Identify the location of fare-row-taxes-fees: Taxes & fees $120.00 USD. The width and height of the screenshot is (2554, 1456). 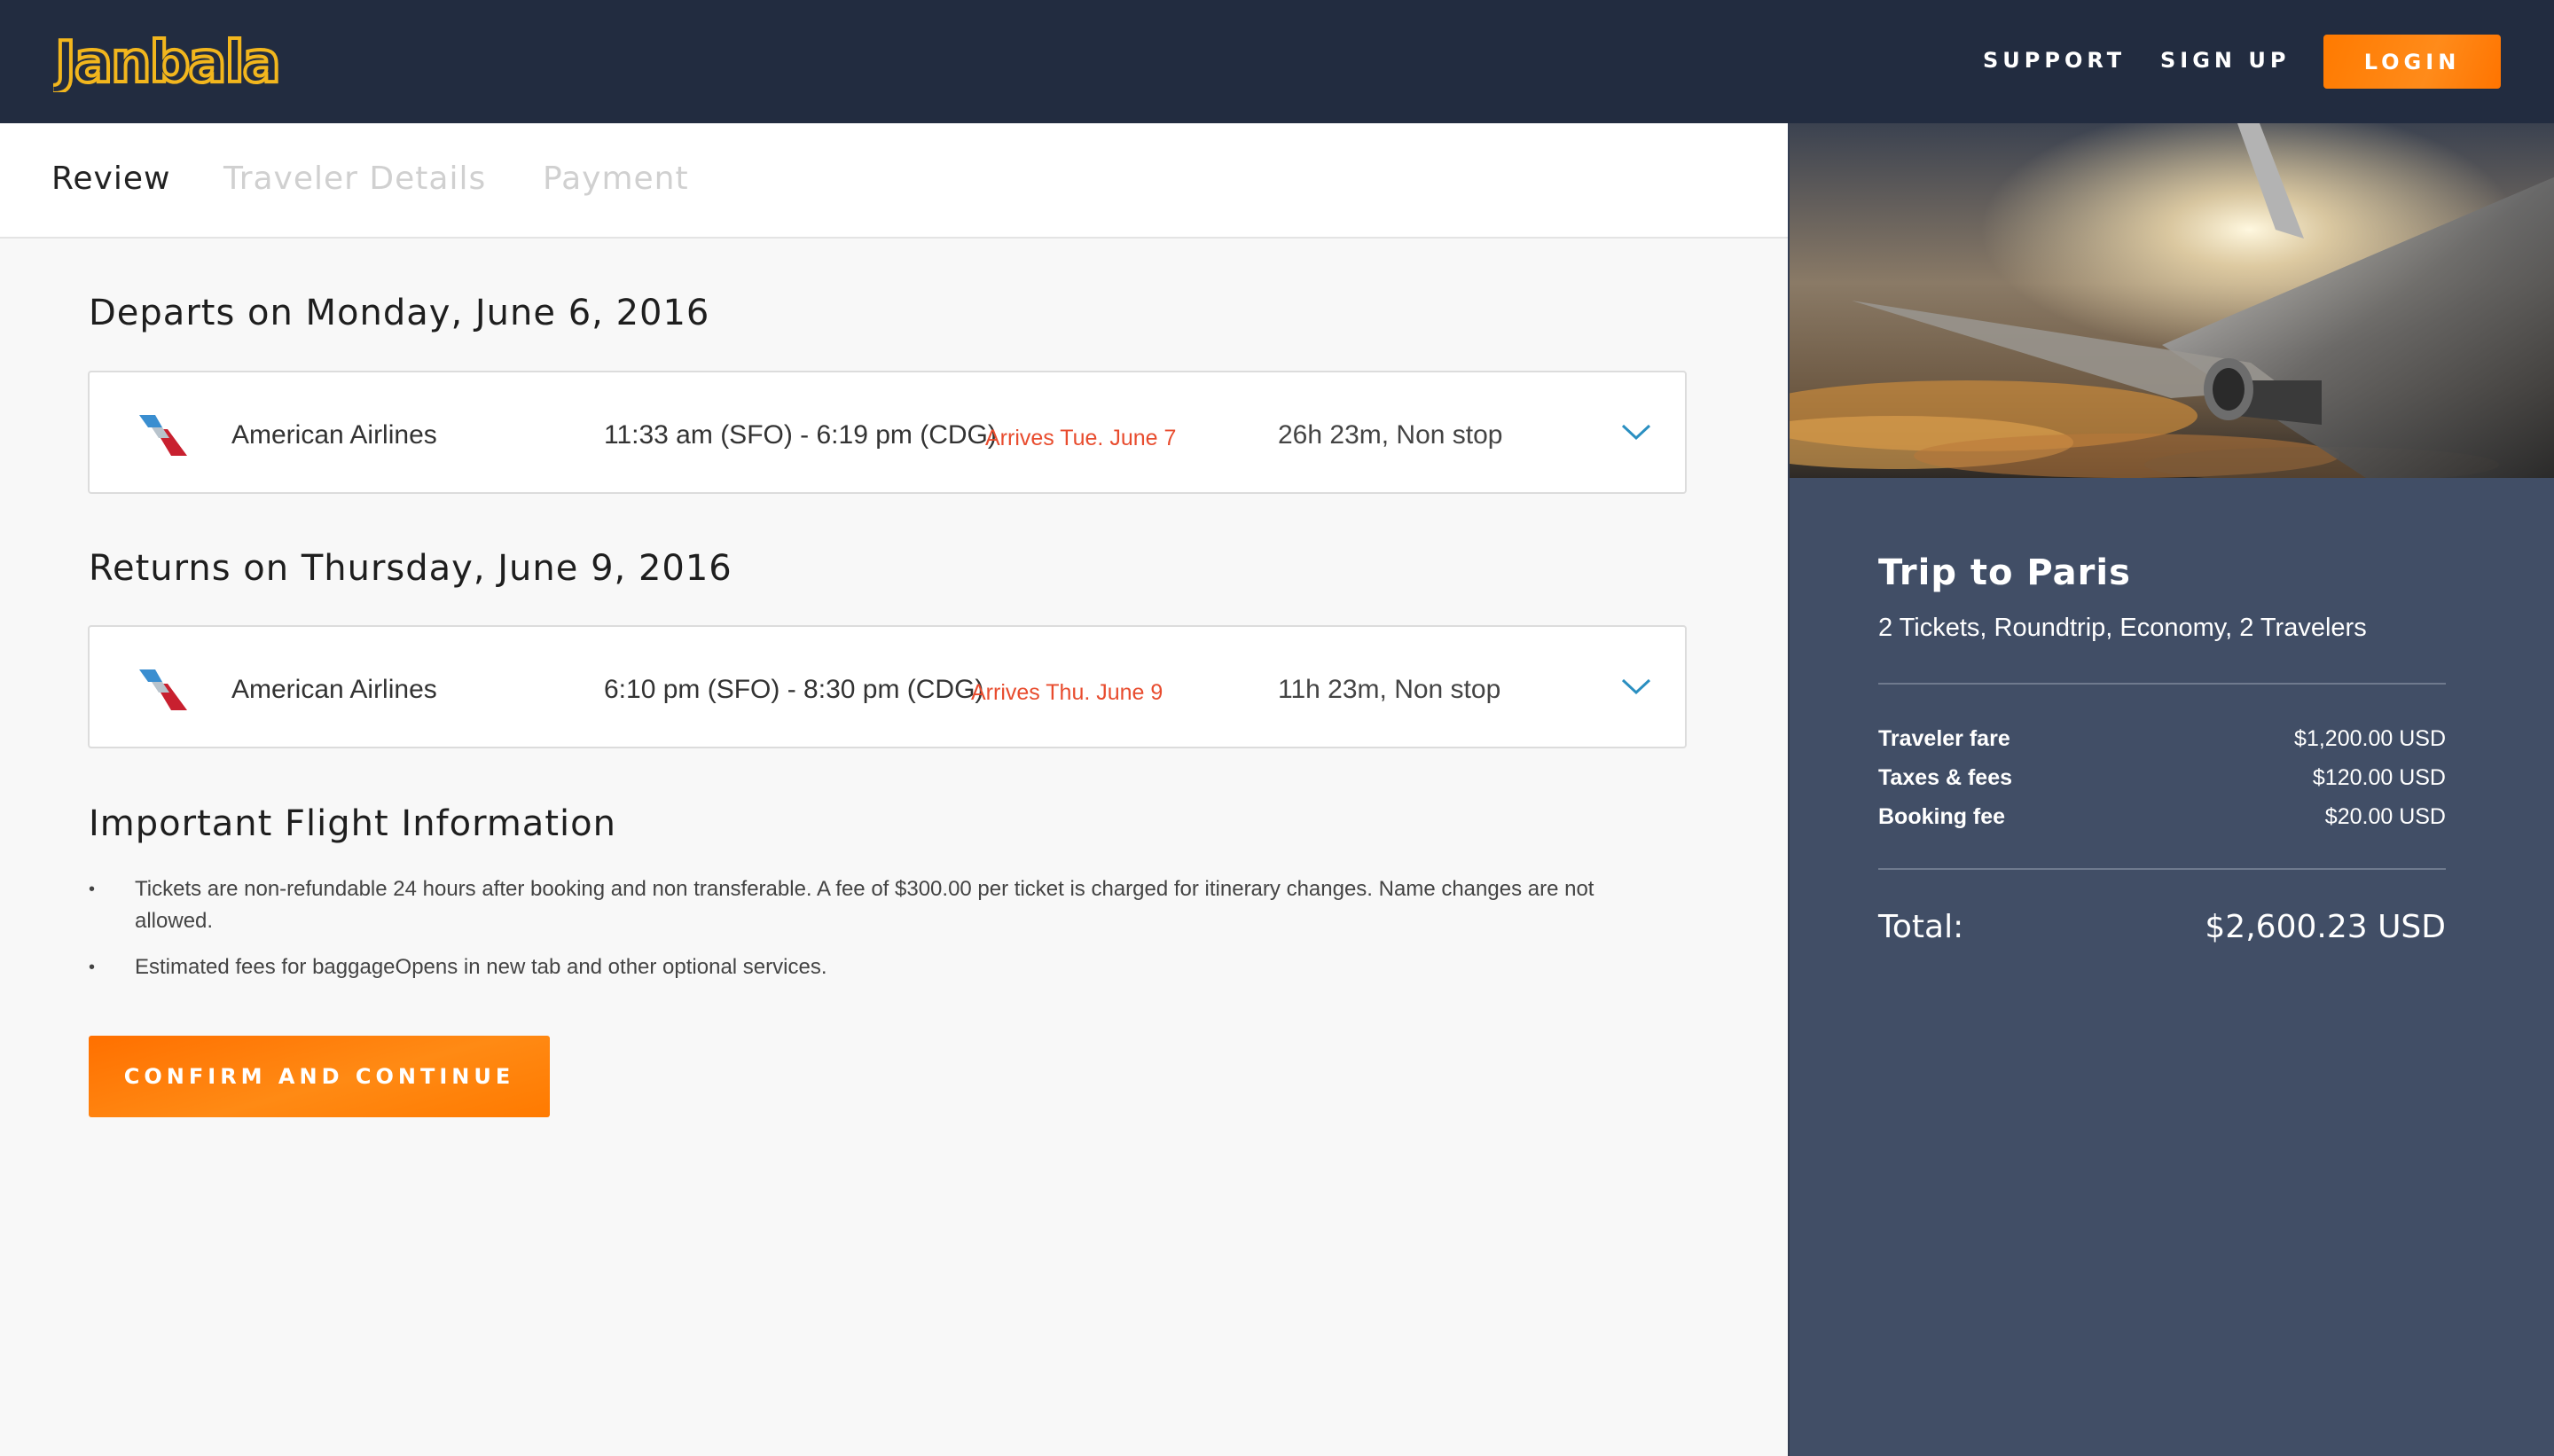
(2162, 778).